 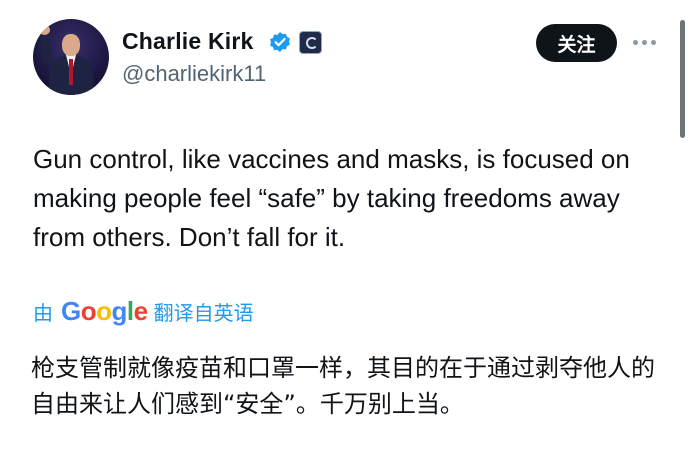 I want to click on google-letter: g, so click(x=119, y=310).